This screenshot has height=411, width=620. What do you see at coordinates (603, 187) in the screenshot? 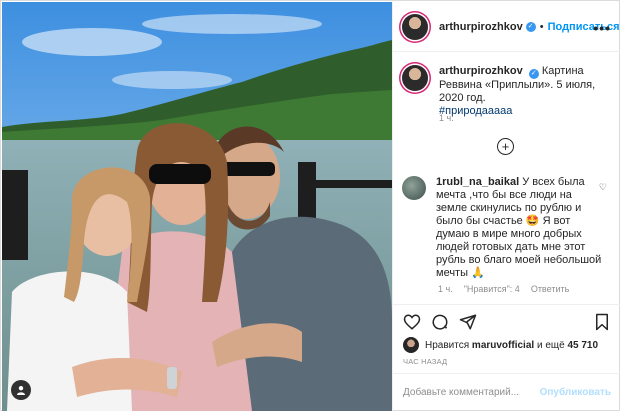
I see `heart-icon: ♡` at bounding box center [603, 187].